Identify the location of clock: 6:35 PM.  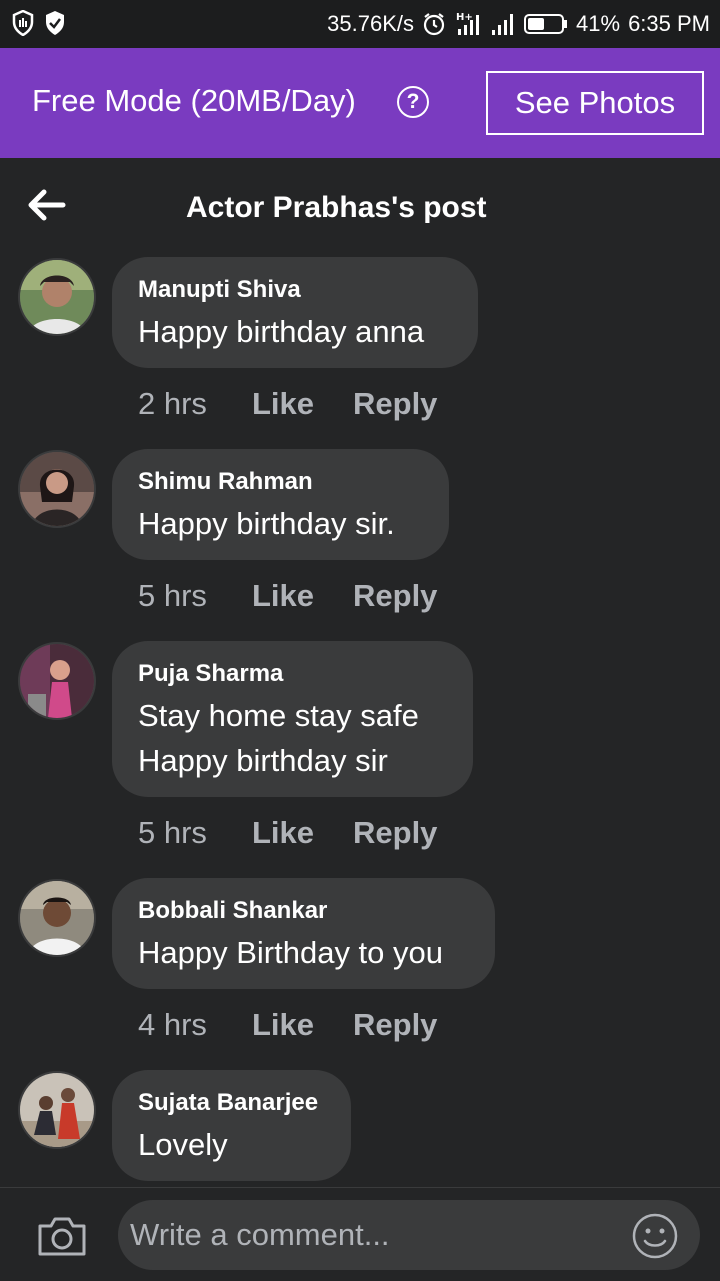
(669, 23).